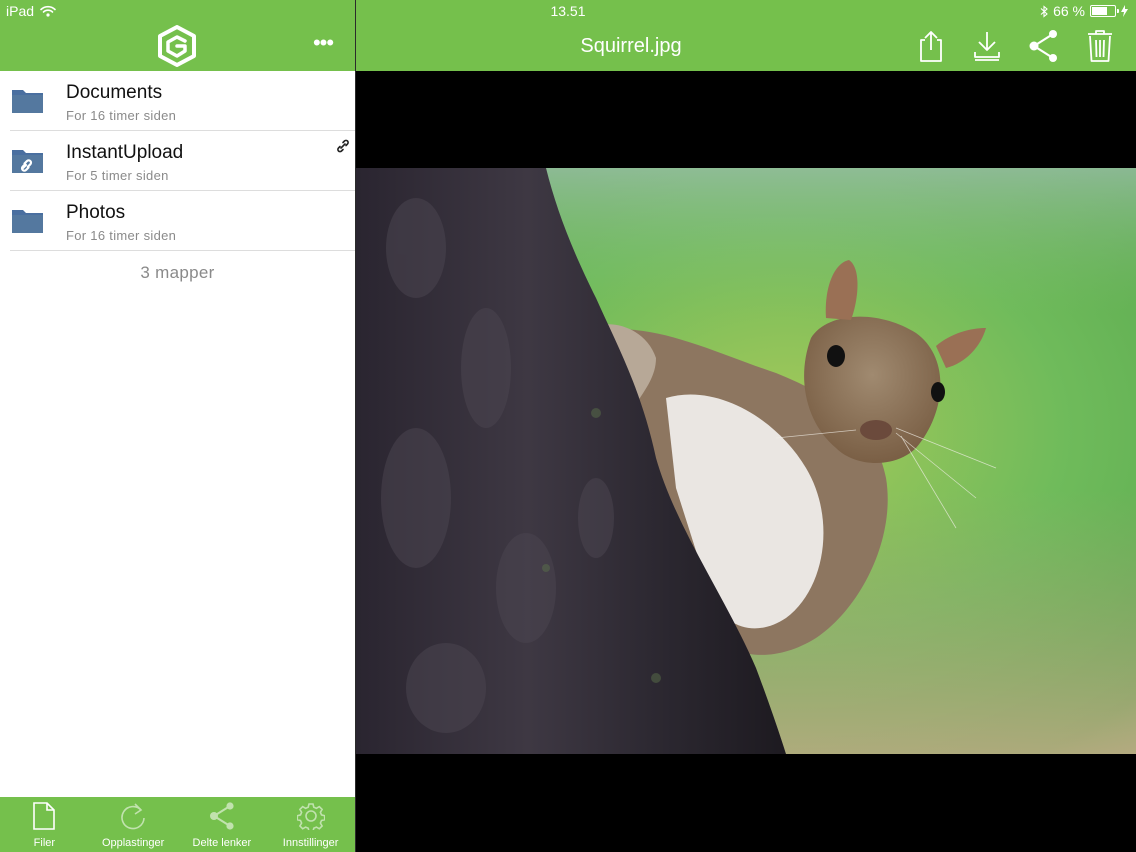 The image size is (1136, 852). Describe the element at coordinates (222, 843) in the screenshot. I see `tab-label: Delte lenker` at that location.